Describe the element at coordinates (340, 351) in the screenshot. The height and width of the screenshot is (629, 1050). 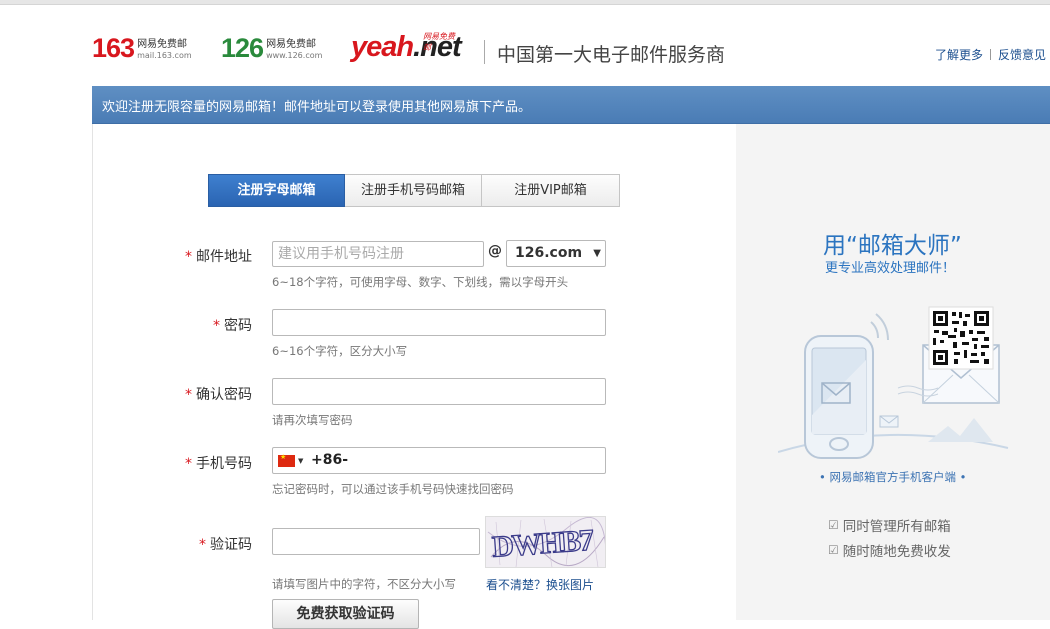
I see `password-hint: 6~16个字符，区分大小写` at that location.